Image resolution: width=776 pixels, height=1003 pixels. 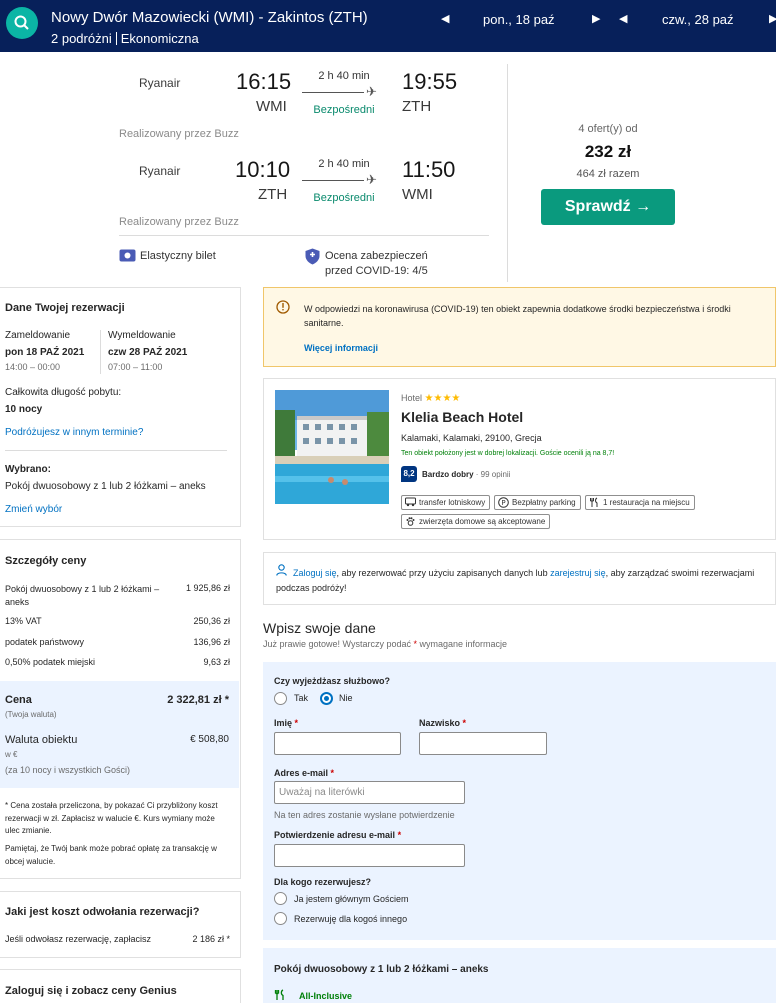 What do you see at coordinates (319, 628) in the screenshot?
I see `form-title: Wpisz swoje dane` at bounding box center [319, 628].